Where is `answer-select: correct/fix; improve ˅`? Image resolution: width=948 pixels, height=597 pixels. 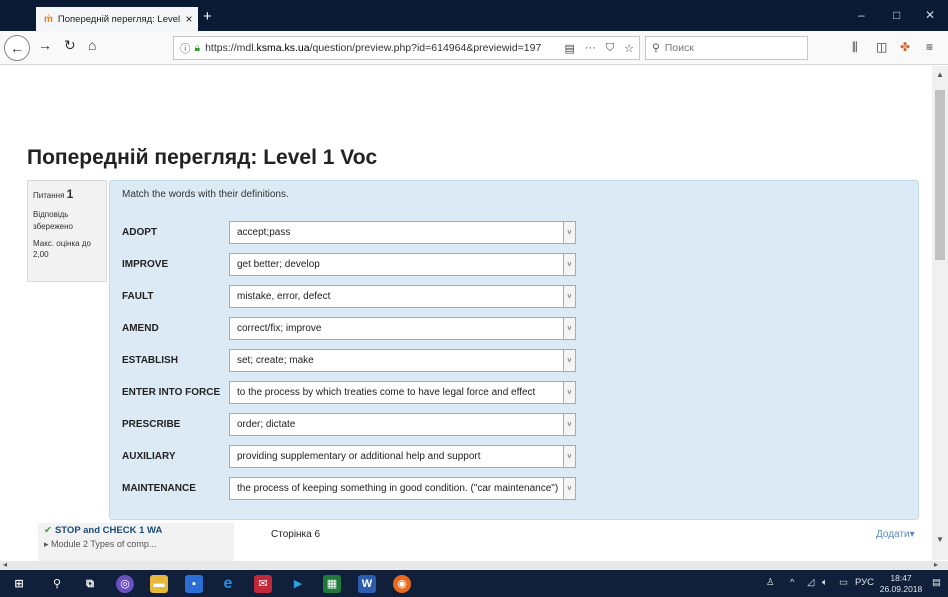 answer-select: correct/fix; improve ˅ is located at coordinates (402, 328).